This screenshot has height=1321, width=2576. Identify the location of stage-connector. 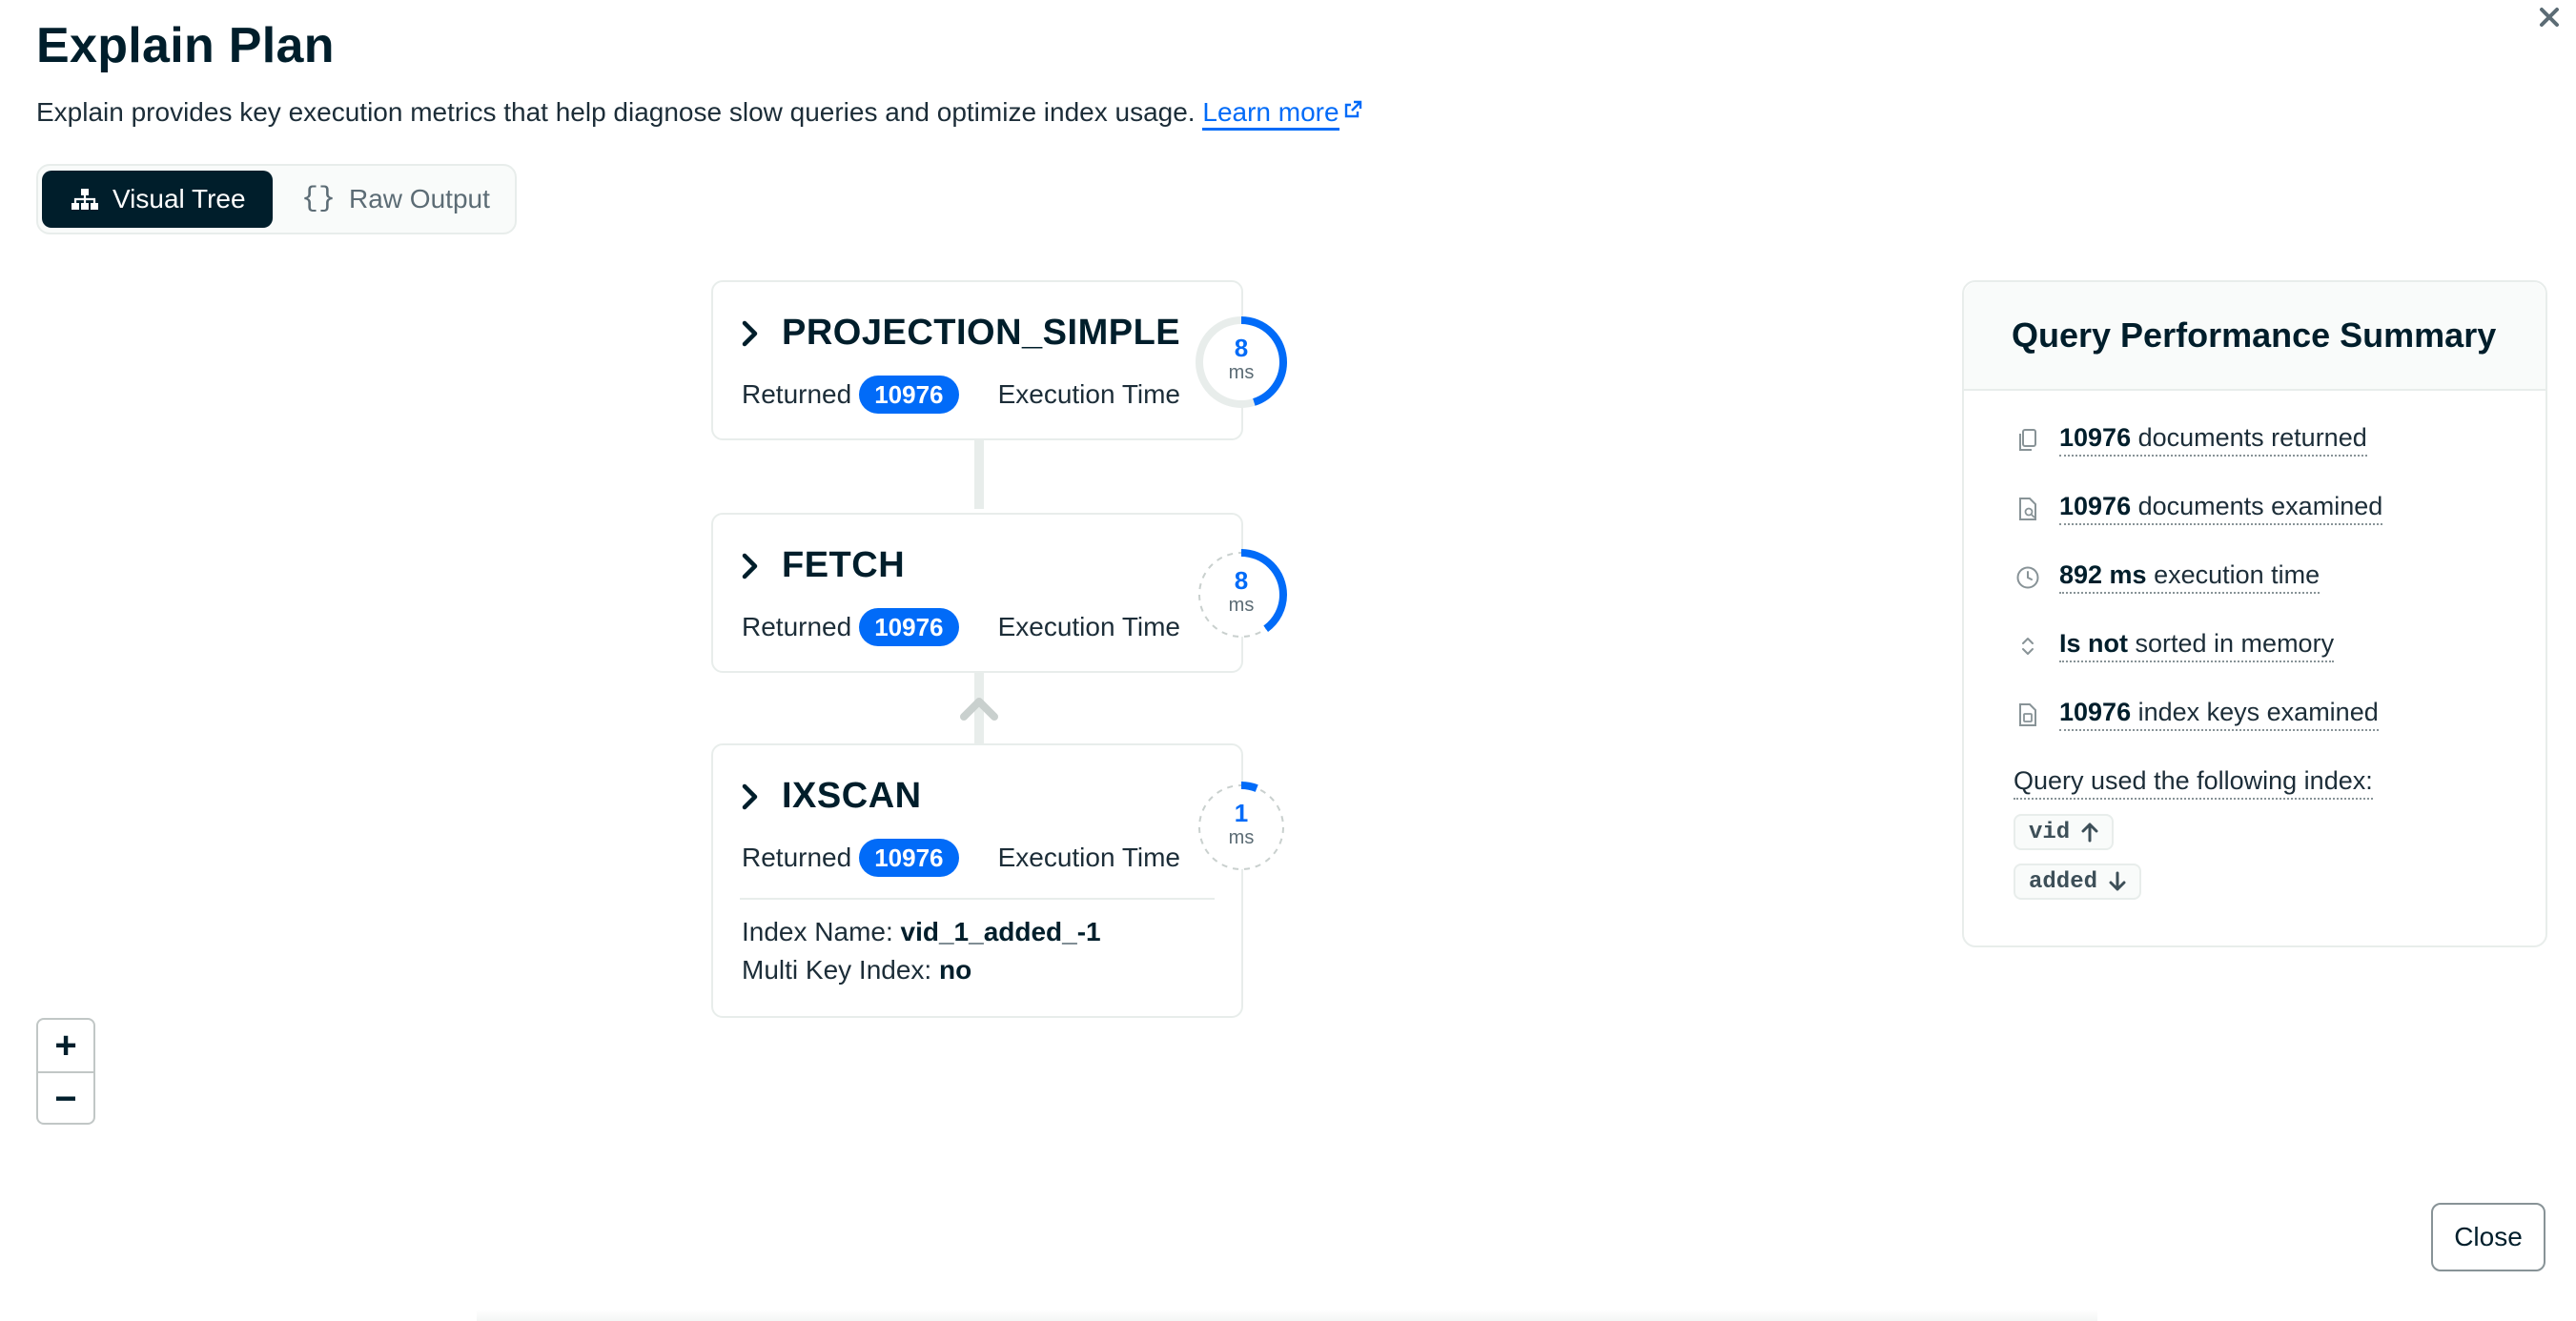
(979, 475).